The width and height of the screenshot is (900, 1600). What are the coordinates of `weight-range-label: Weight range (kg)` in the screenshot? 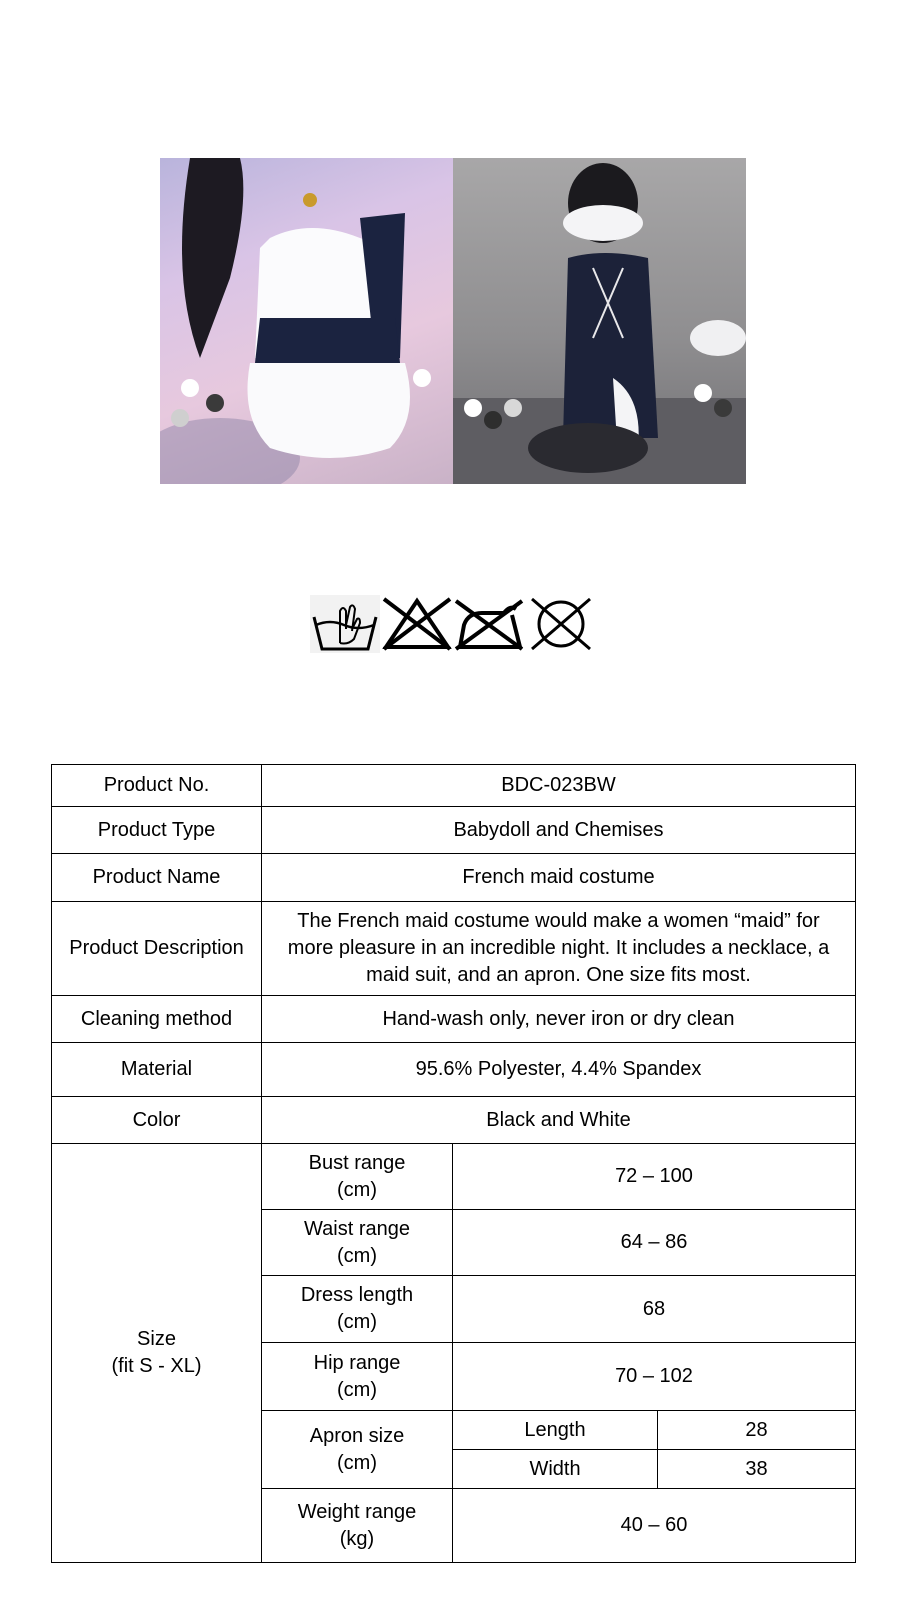 It's located at (357, 1525).